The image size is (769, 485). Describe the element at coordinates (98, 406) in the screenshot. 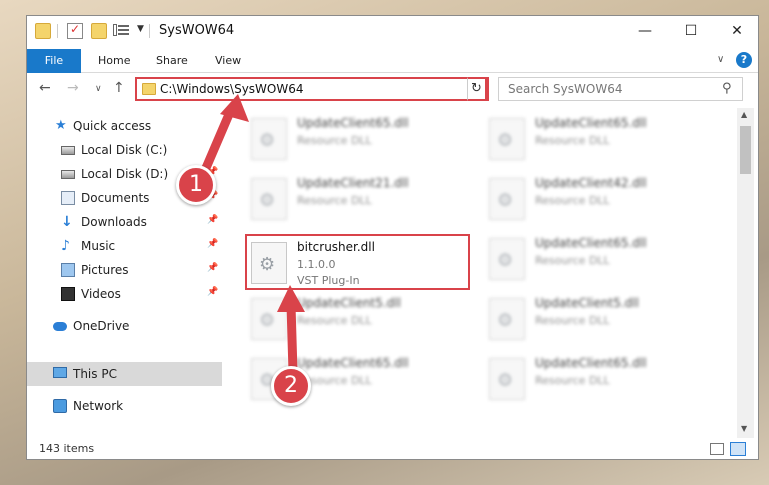

I see `sidebar-item-label: Network` at that location.